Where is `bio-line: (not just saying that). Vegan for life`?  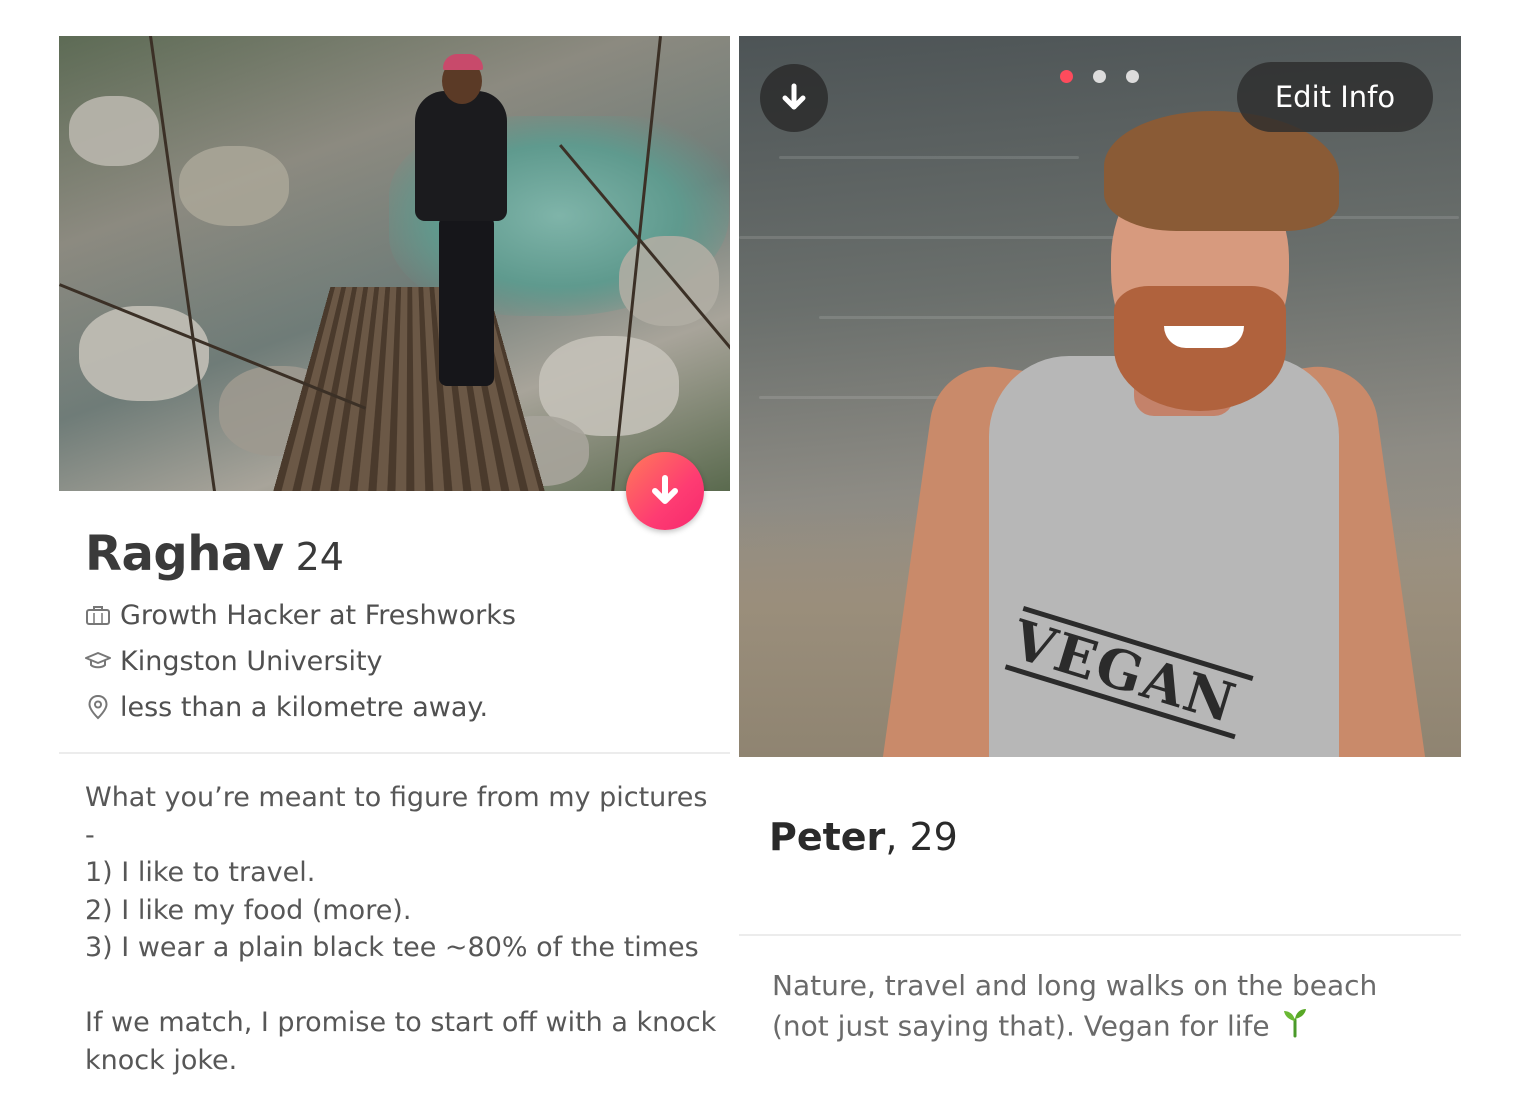
bio-line: (not just saying that). Vegan for life is located at coordinates (1021, 1026).